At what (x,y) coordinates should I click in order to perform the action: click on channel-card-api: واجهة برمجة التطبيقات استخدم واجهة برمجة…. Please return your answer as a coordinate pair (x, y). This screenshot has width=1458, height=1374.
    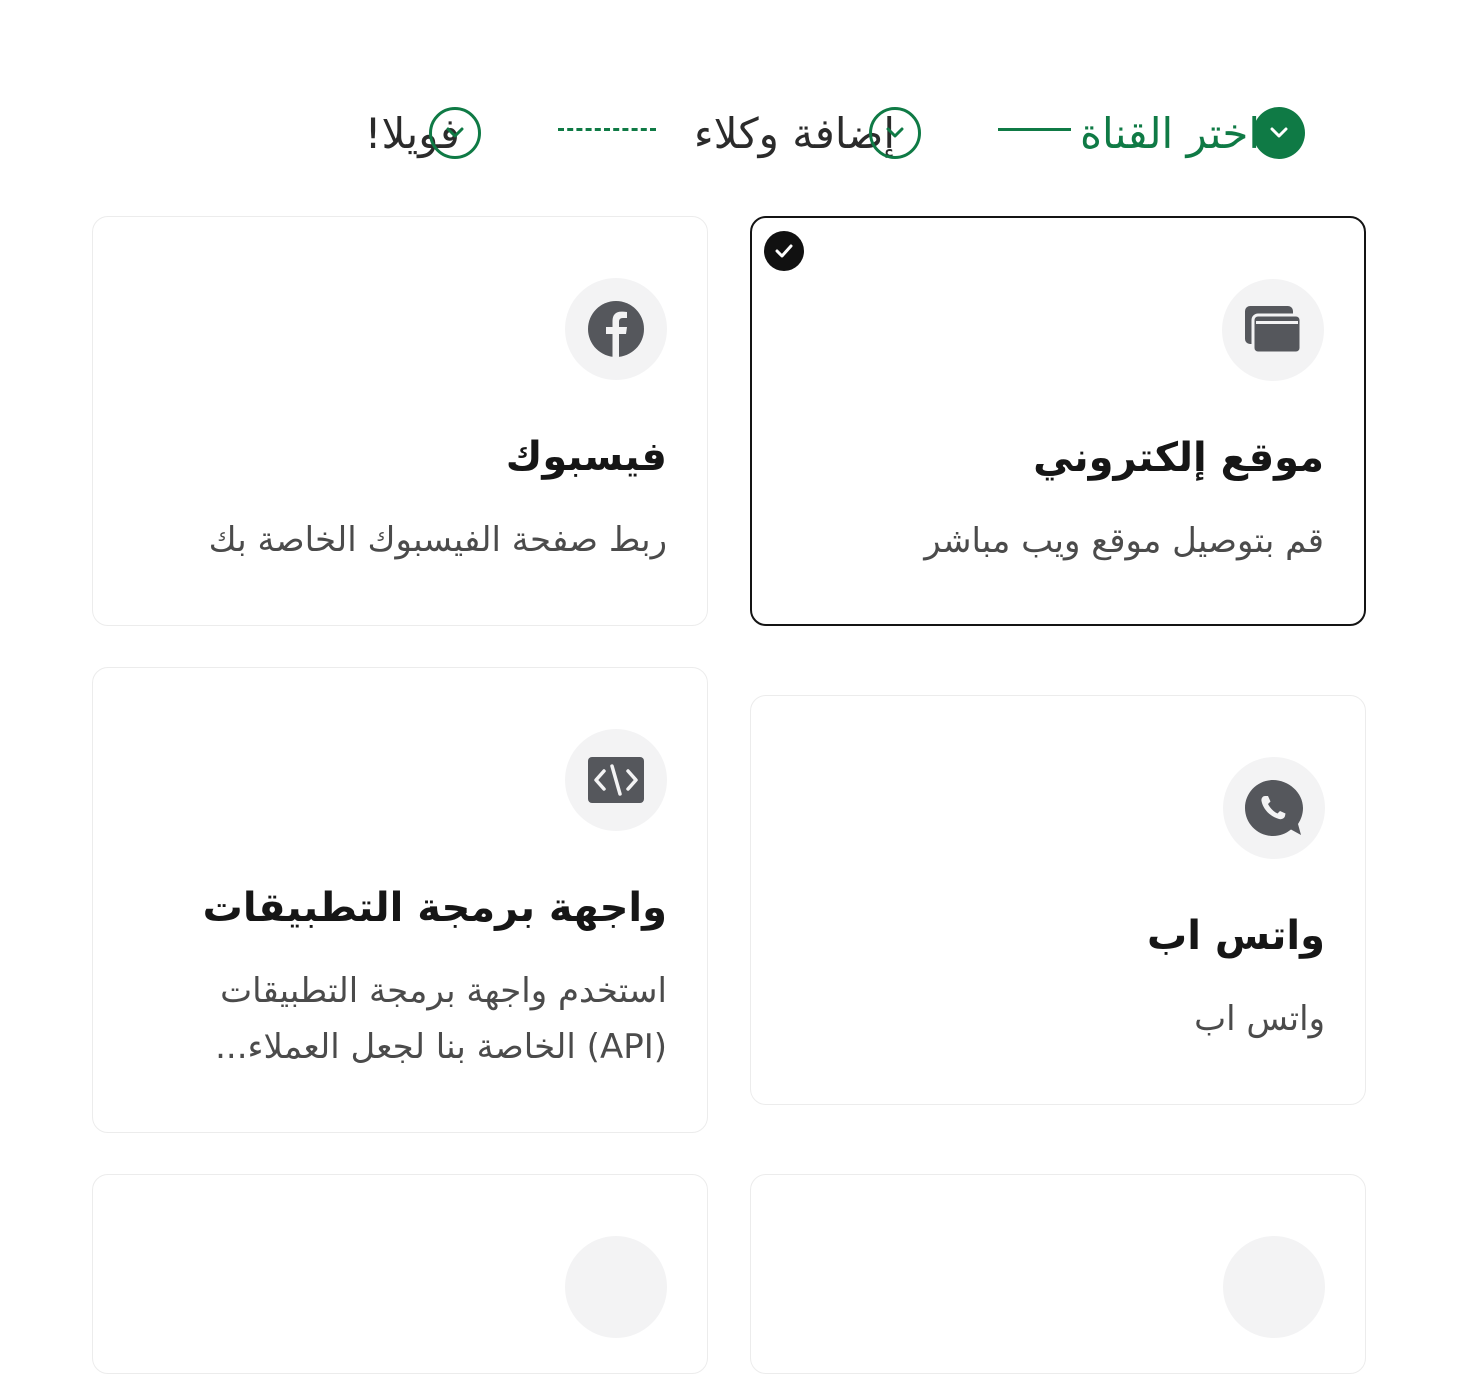
    Looking at the image, I should click on (400, 900).